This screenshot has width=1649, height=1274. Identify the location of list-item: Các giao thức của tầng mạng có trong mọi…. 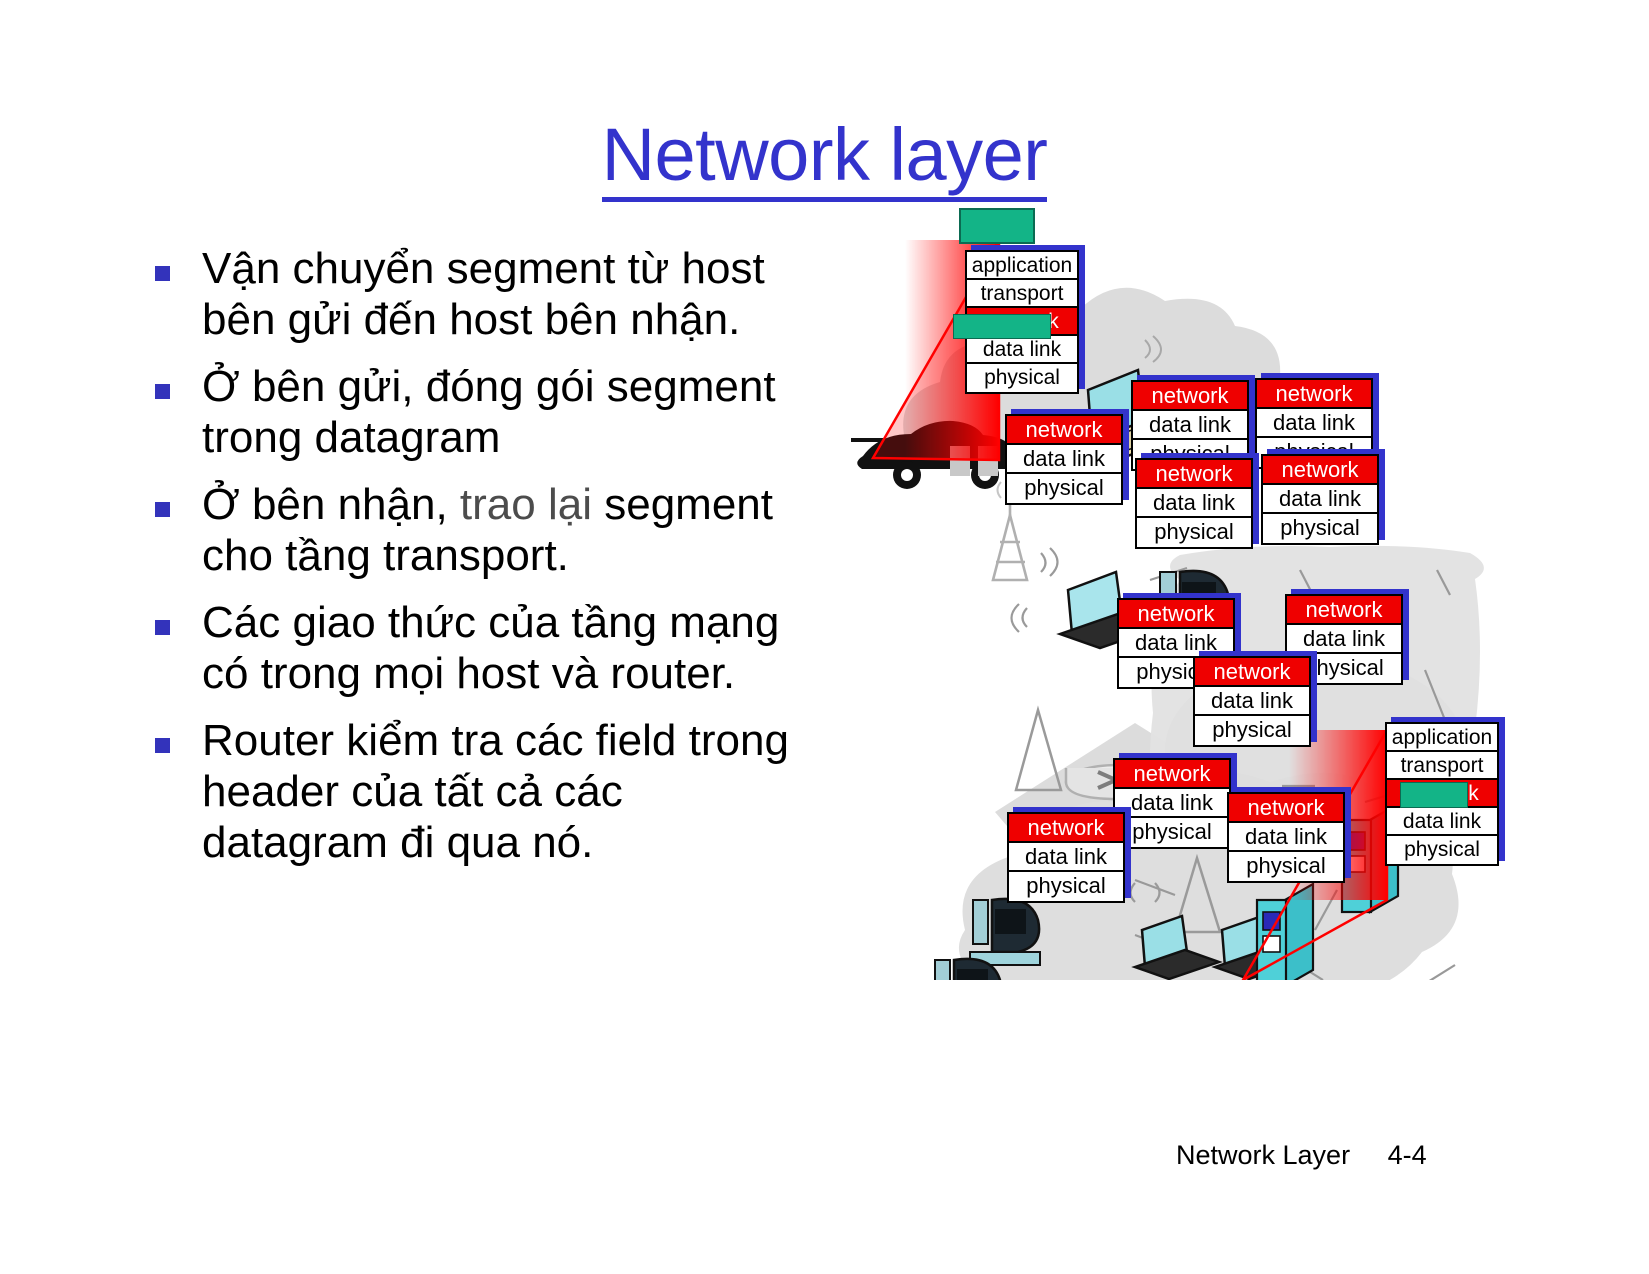
(470, 648).